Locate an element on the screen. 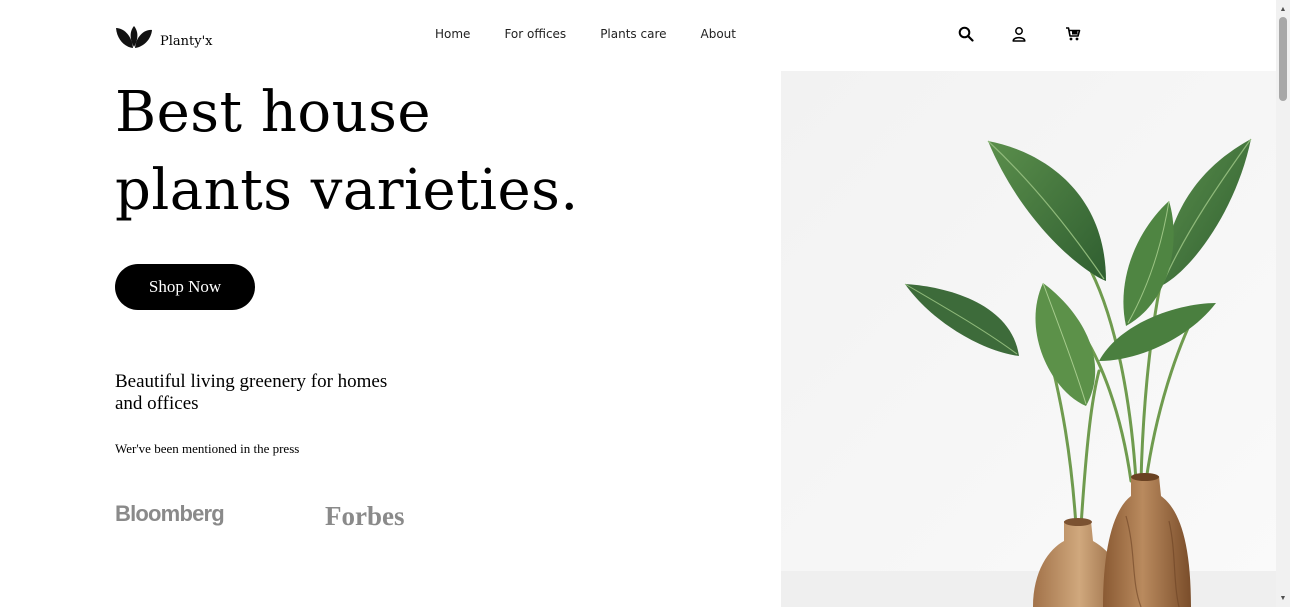 The height and width of the screenshot is (607, 1290). nav-item-for-offices: For offices is located at coordinates (535, 34).